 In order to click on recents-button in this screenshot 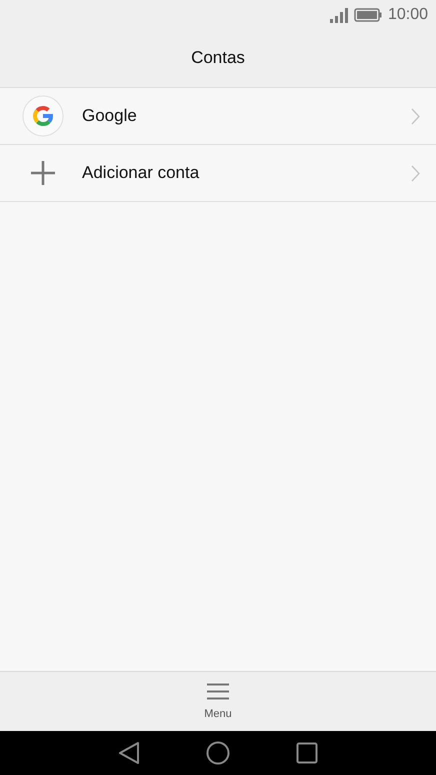, I will do `click(307, 753)`.